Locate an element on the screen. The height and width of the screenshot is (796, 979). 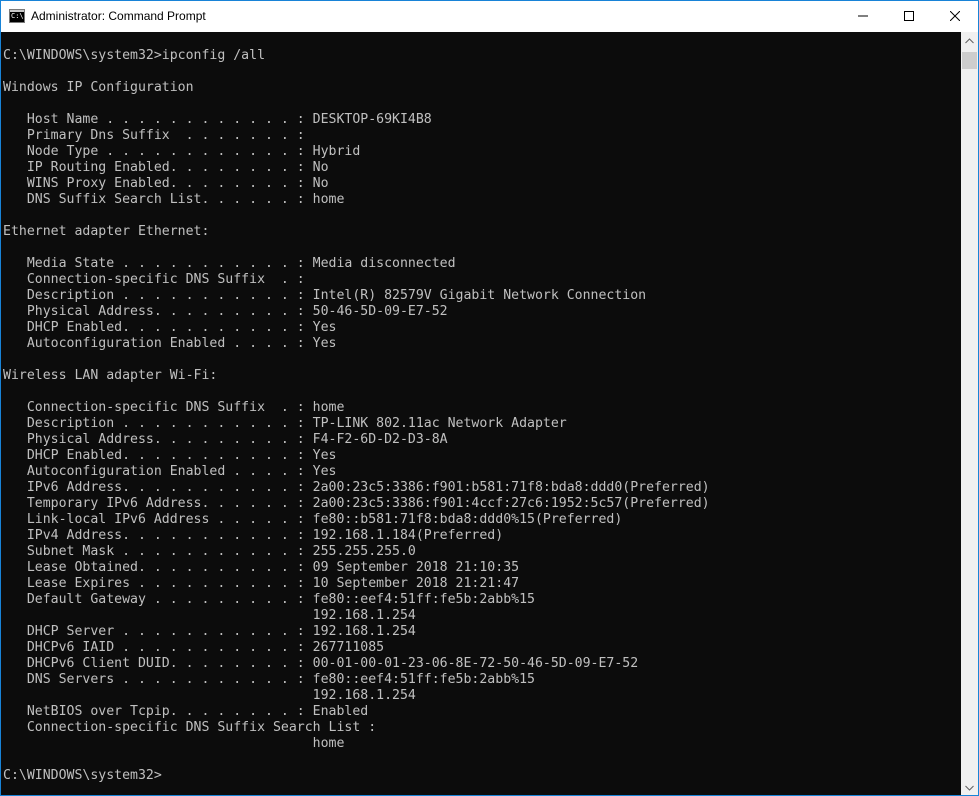
console-line: DNS Suffix Search List. . . . . . : home is located at coordinates (174, 199).